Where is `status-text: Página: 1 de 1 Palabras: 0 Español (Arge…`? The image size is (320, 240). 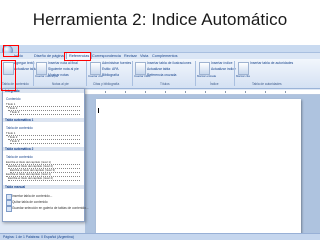
status-text: Página: 1 de 1 Palabras: 0 Español (Arge… is located at coordinates (38, 237).